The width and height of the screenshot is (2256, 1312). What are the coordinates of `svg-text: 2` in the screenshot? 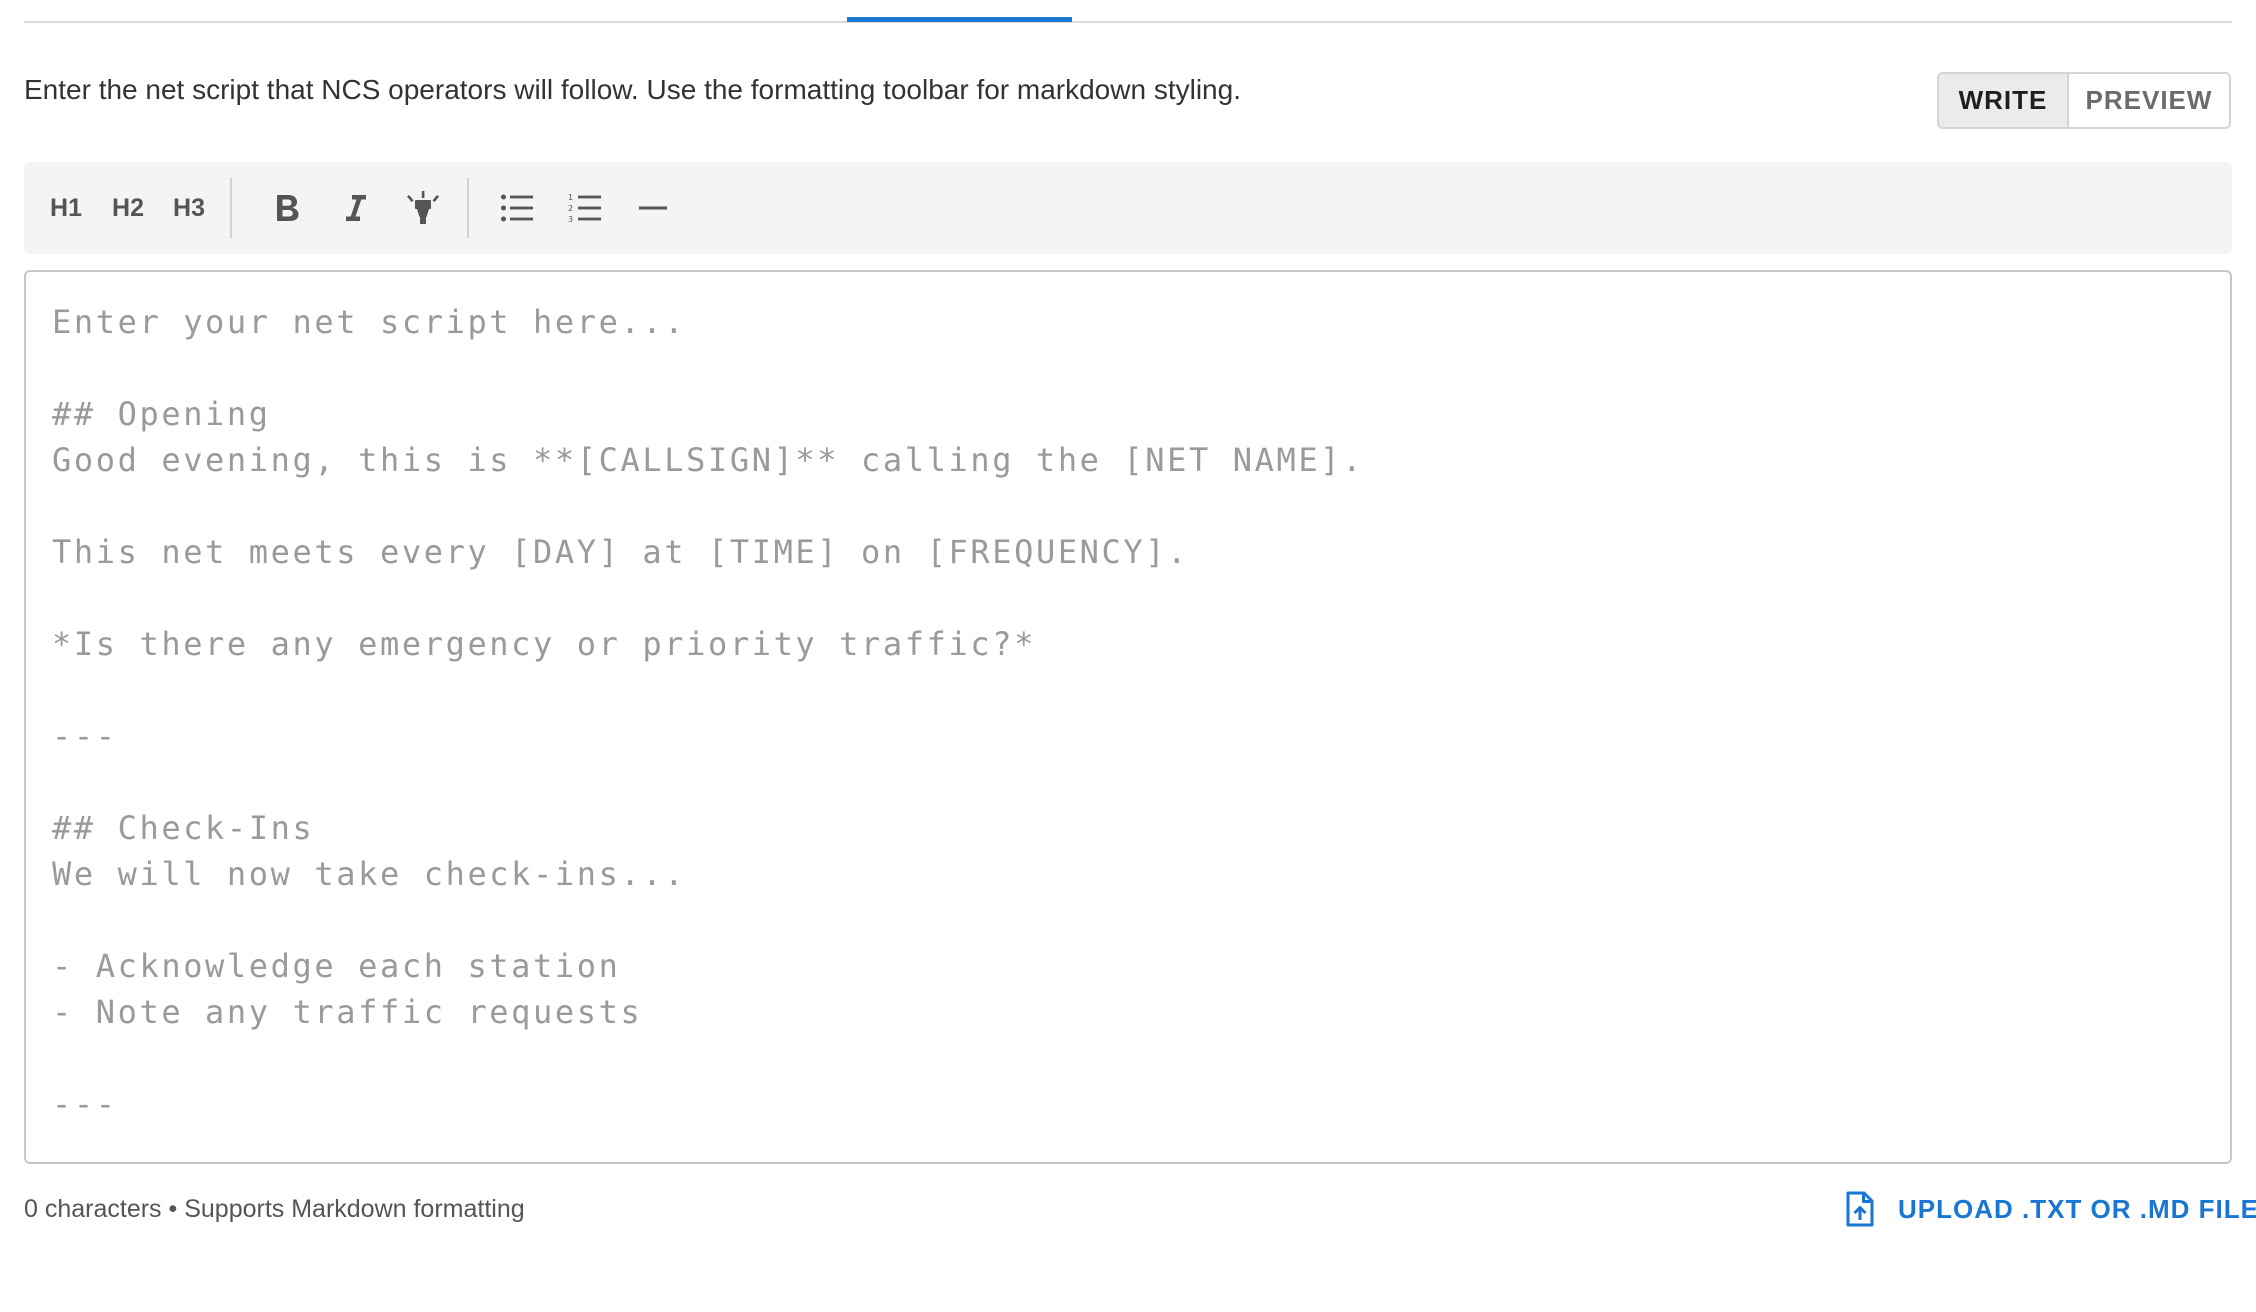 It's located at (570, 208).